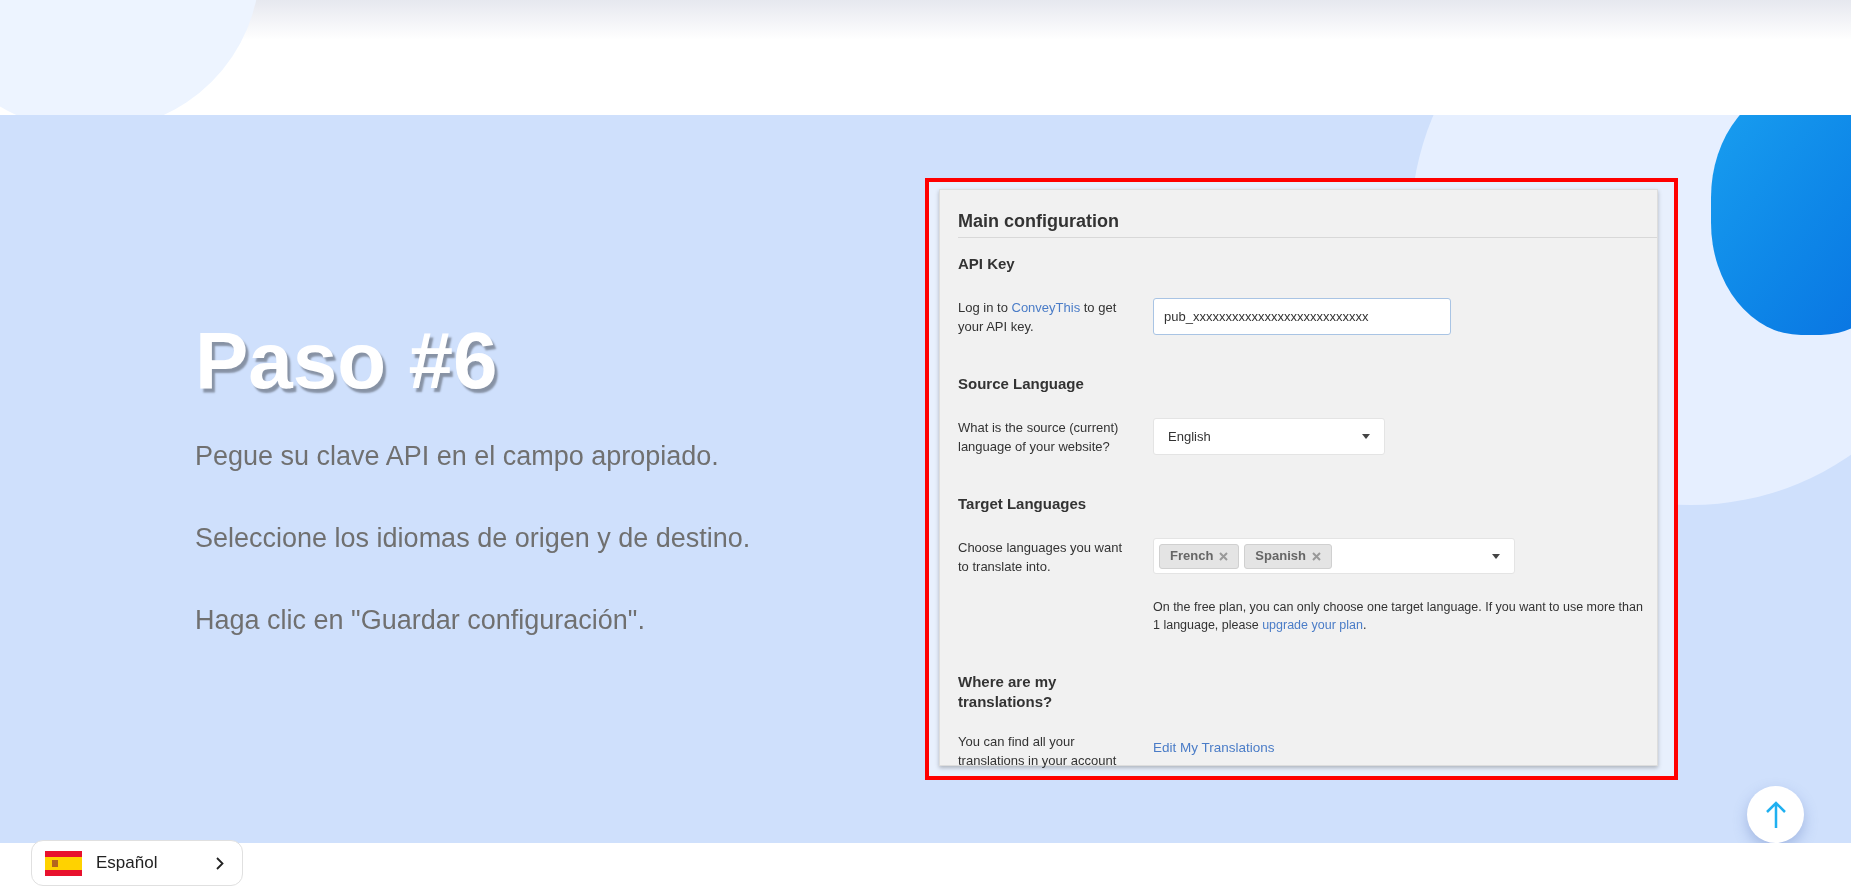 Image resolution: width=1851 pixels, height=894 pixels. What do you see at coordinates (63, 863) in the screenshot?
I see `spain-flag-icon` at bounding box center [63, 863].